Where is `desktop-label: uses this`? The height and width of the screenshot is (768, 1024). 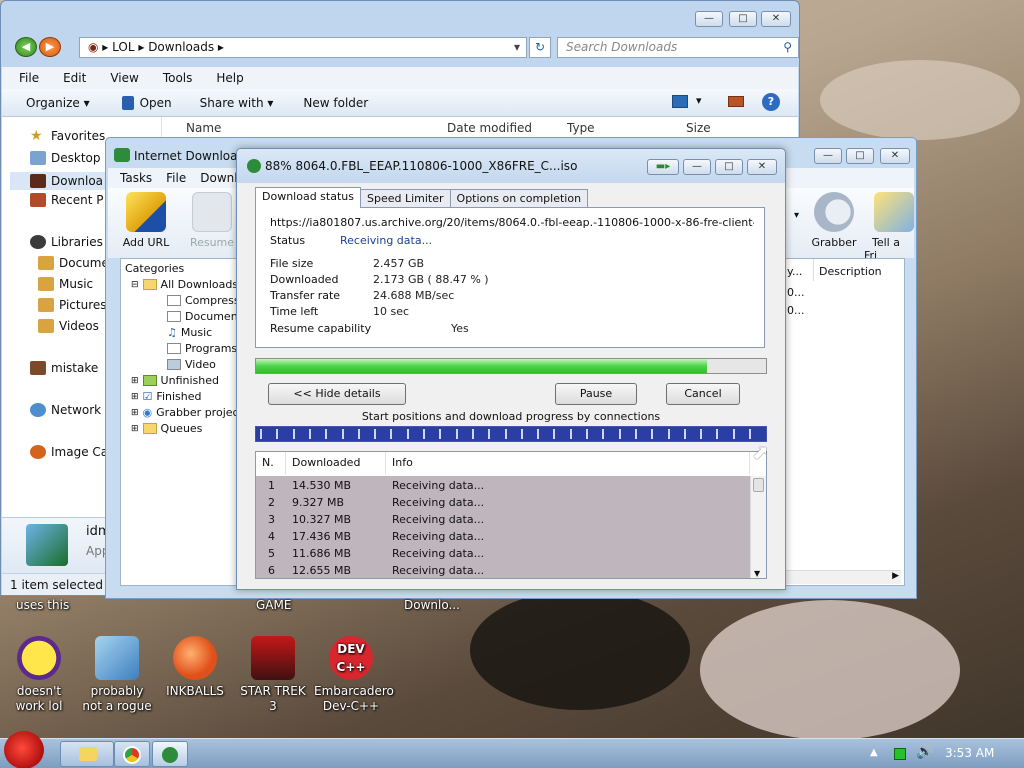 desktop-label: uses this is located at coordinates (42, 605).